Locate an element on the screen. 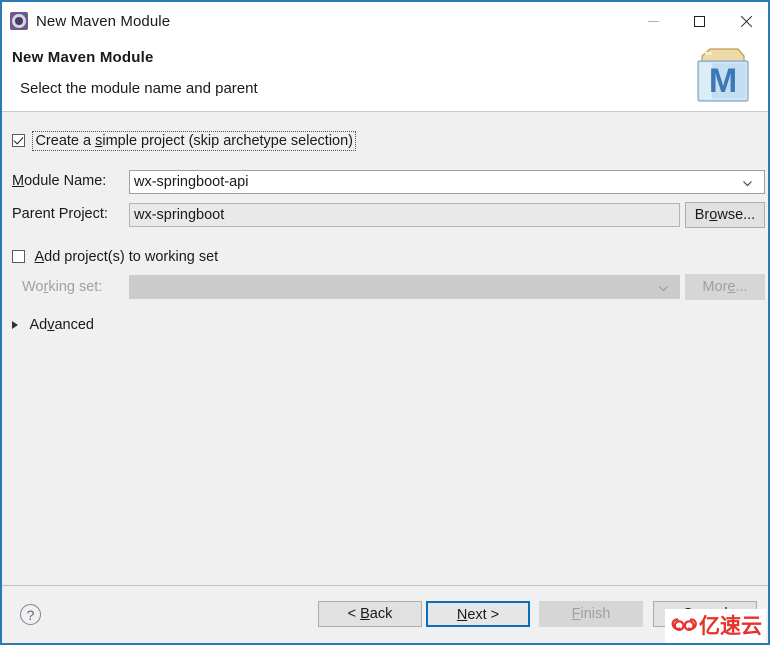 The width and height of the screenshot is (770, 645). cloud-logo-icon is located at coordinates (684, 625).